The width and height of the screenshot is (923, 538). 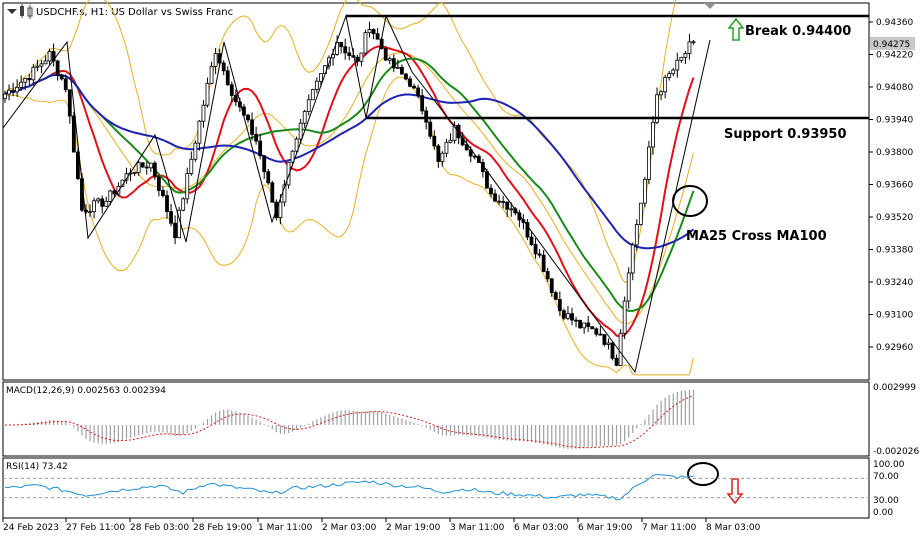 I want to click on time-tick-label: 7 Mar 11:00, so click(x=669, y=528).